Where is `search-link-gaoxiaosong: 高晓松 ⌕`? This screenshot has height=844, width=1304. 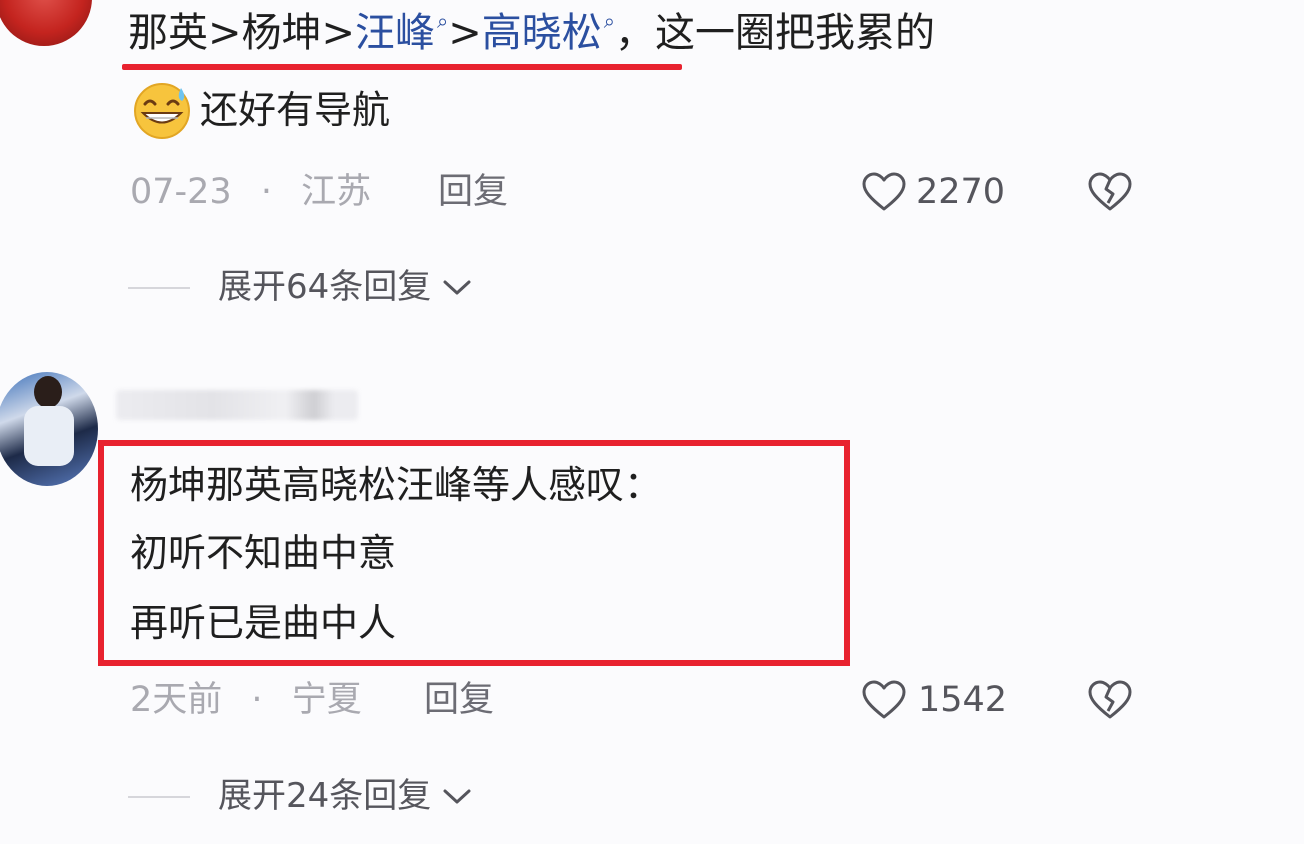 search-link-gaoxiaosong: 高晓松 ⌕ is located at coordinates (548, 32).